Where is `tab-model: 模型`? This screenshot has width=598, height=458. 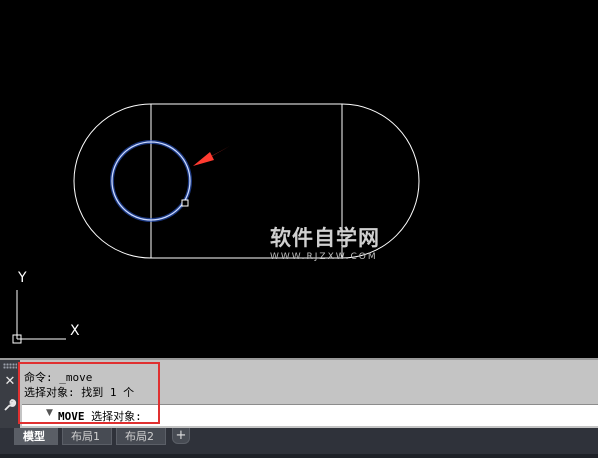 tab-model: 模型 is located at coordinates (36, 436).